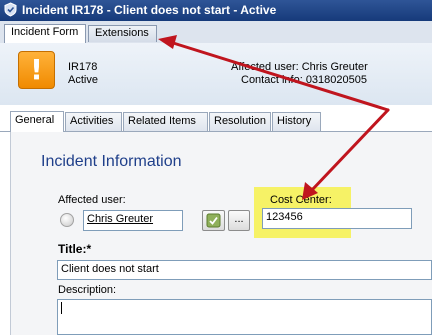  I want to click on arrow-to-extensions-line, so click(279, 76).